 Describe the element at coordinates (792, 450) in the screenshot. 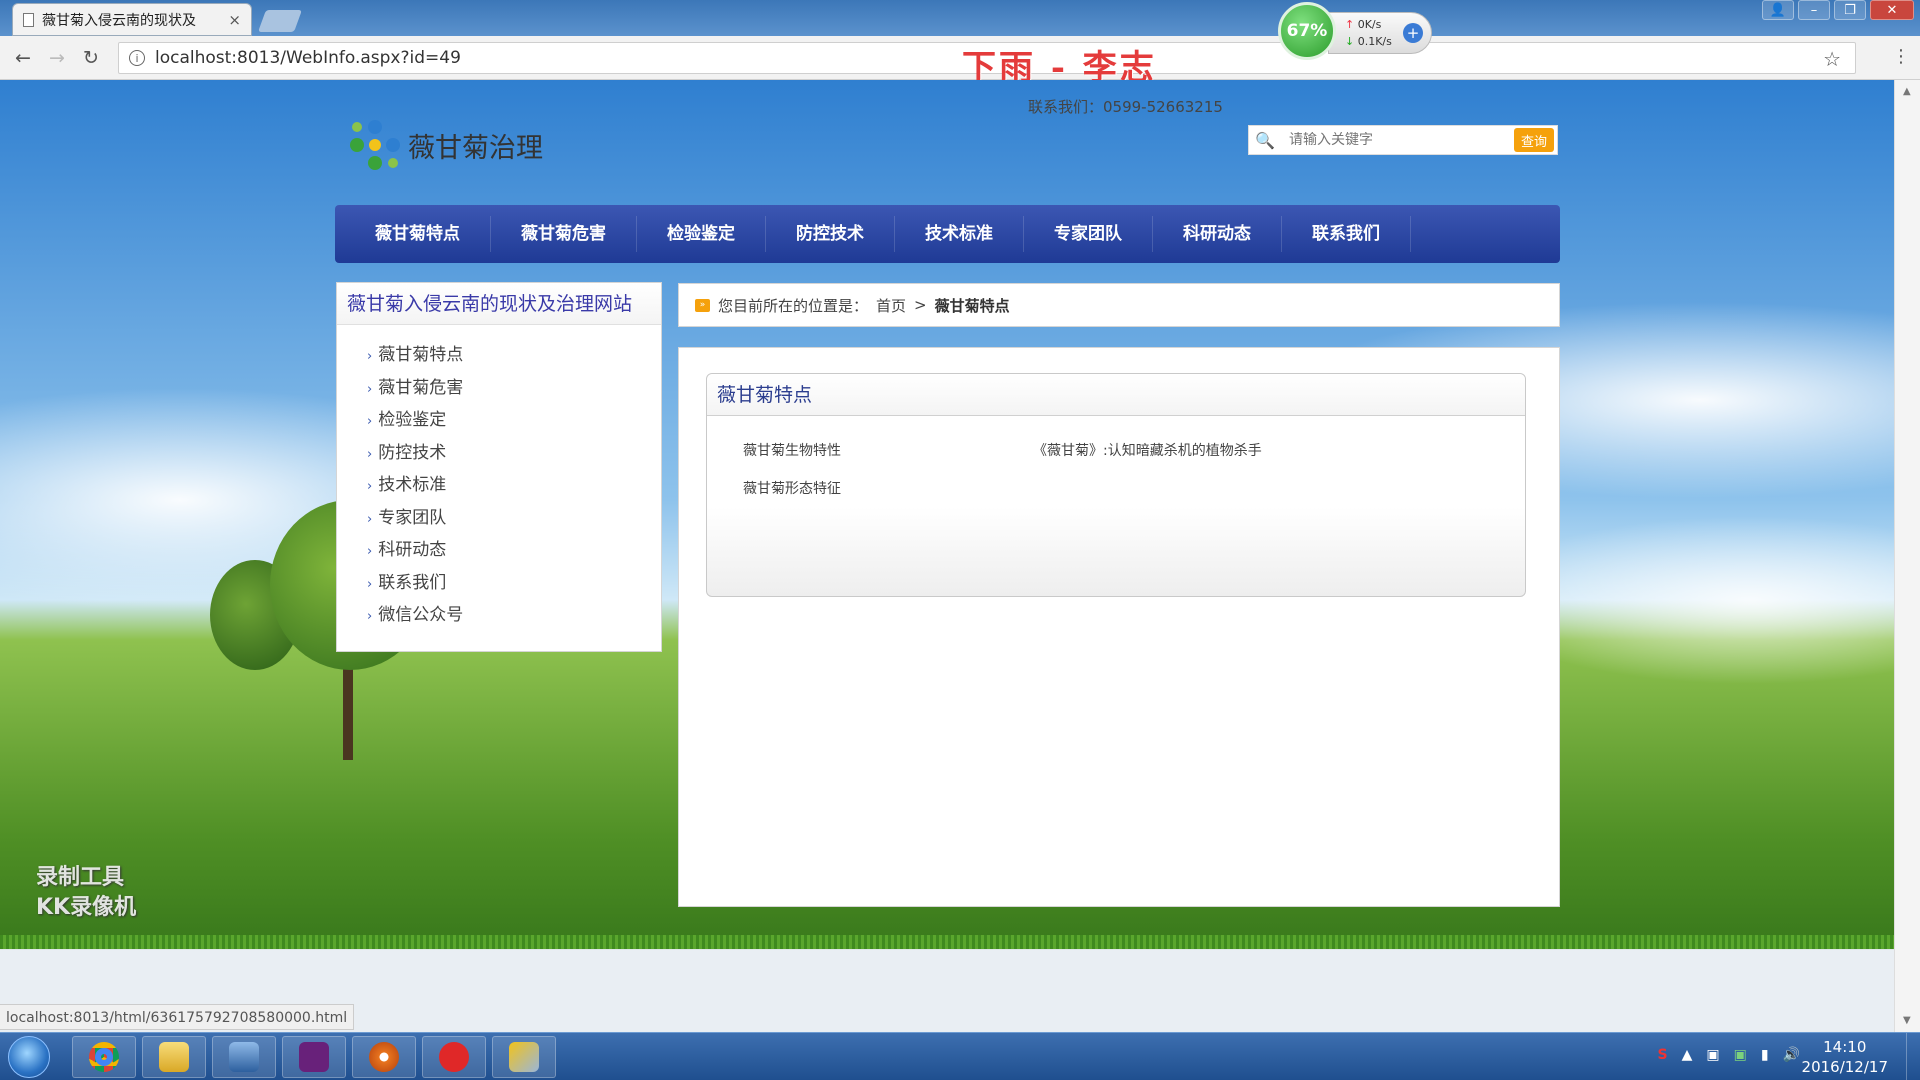

I see `article-link: 薇甘菊生物特性` at that location.